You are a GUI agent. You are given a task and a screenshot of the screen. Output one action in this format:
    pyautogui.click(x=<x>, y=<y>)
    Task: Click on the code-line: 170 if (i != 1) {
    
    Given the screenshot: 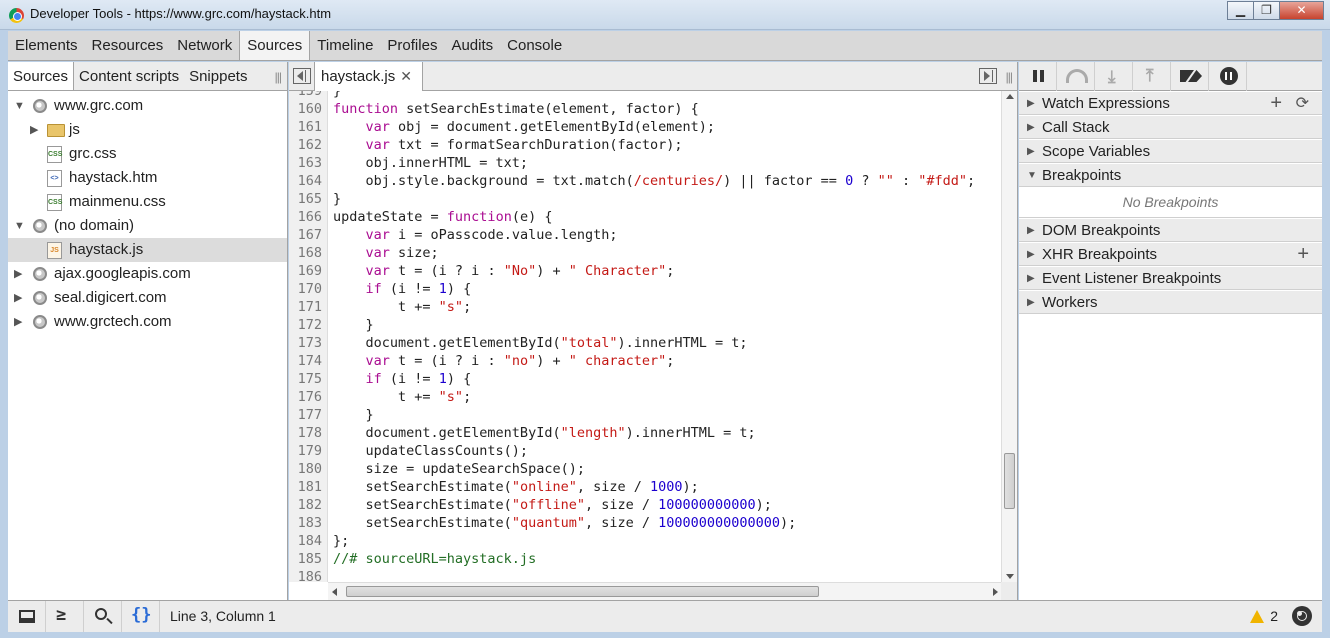 What is the action you would take?
    pyautogui.click(x=645, y=289)
    